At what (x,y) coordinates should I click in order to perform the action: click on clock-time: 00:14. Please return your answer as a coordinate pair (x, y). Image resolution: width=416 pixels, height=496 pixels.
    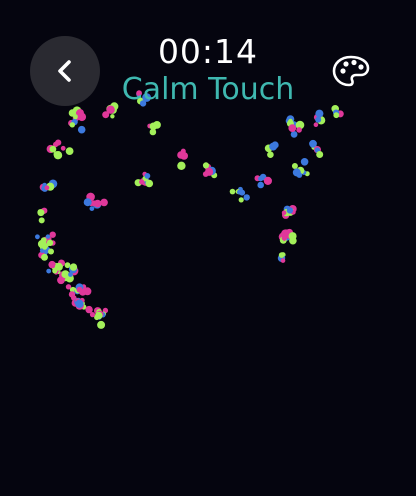
    Looking at the image, I should click on (208, 51).